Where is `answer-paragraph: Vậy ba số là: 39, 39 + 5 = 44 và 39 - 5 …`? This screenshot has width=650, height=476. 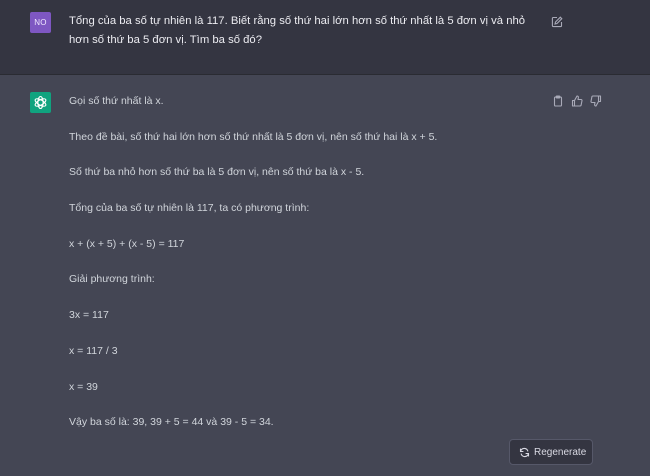
answer-paragraph: Vậy ba số là: 39, 39 + 5 = 44 và 39 - 5 … is located at coordinates (171, 422).